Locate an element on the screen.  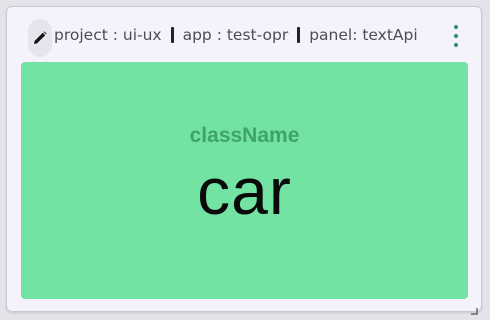
edit-button is located at coordinates (40, 38).